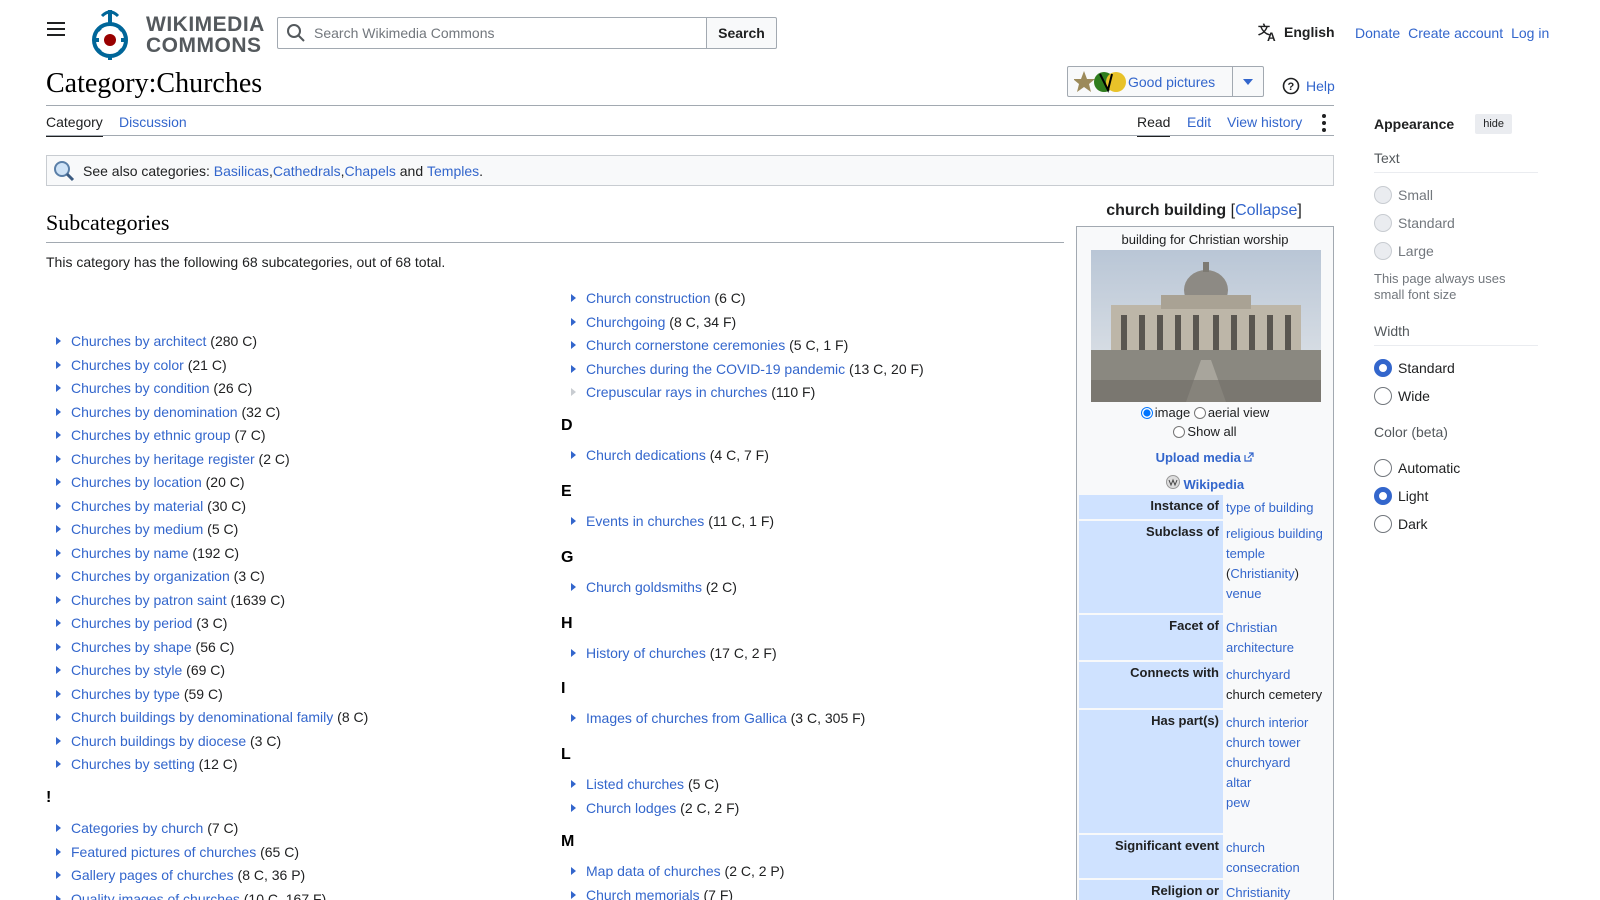 The height and width of the screenshot is (900, 1600). What do you see at coordinates (1278, 574) in the screenshot?
I see `infobox-property-value: (Christianity)` at bounding box center [1278, 574].